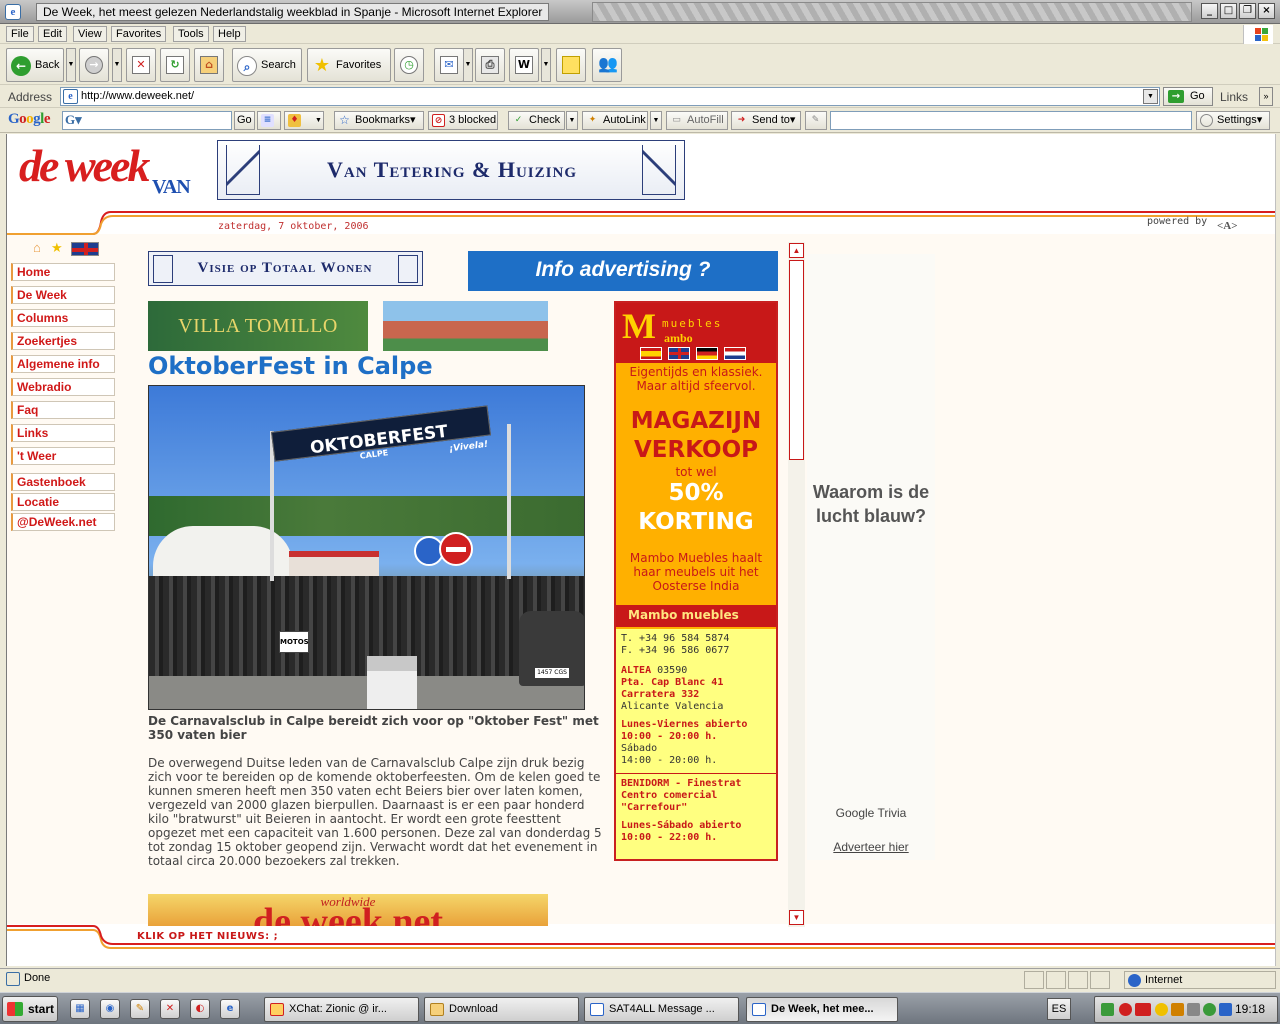 This screenshot has height=1024, width=1280. Describe the element at coordinates (379, 120) in the screenshot. I see `bookmarks-button: ☆ Bookmarks▾` at that location.